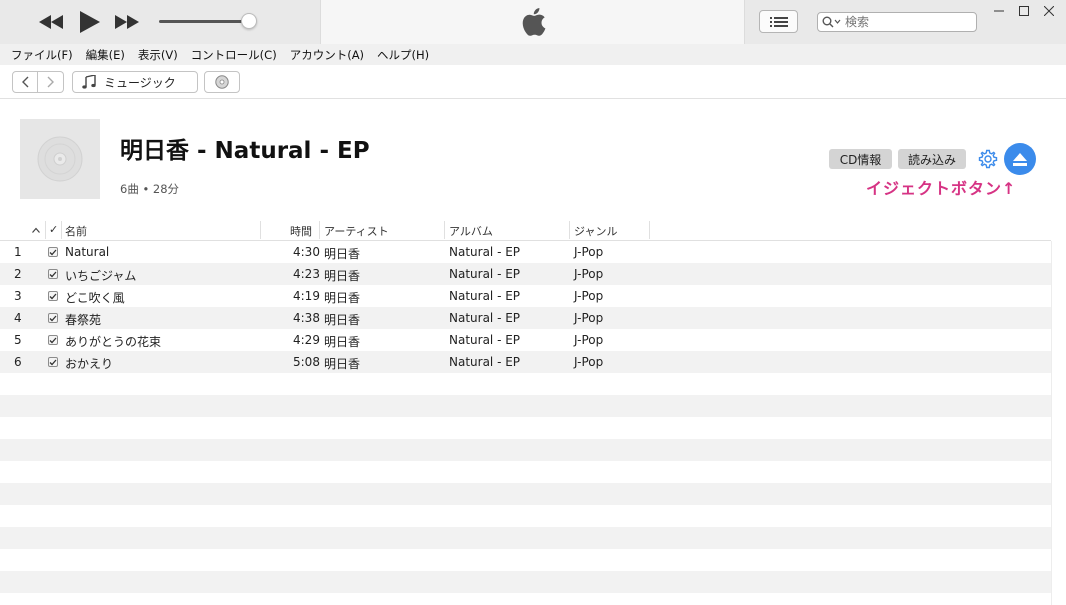 The height and width of the screenshot is (605, 1066). I want to click on column-artist: アーティスト, so click(356, 231).